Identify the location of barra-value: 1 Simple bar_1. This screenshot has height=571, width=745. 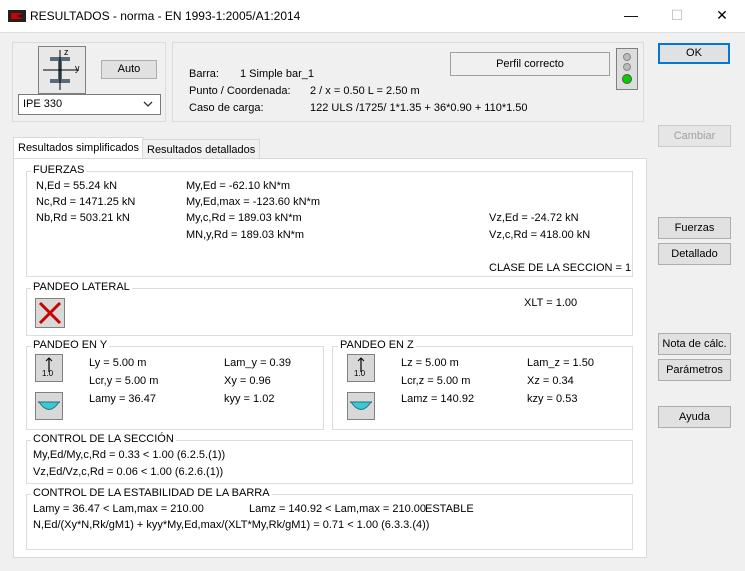
(277, 74).